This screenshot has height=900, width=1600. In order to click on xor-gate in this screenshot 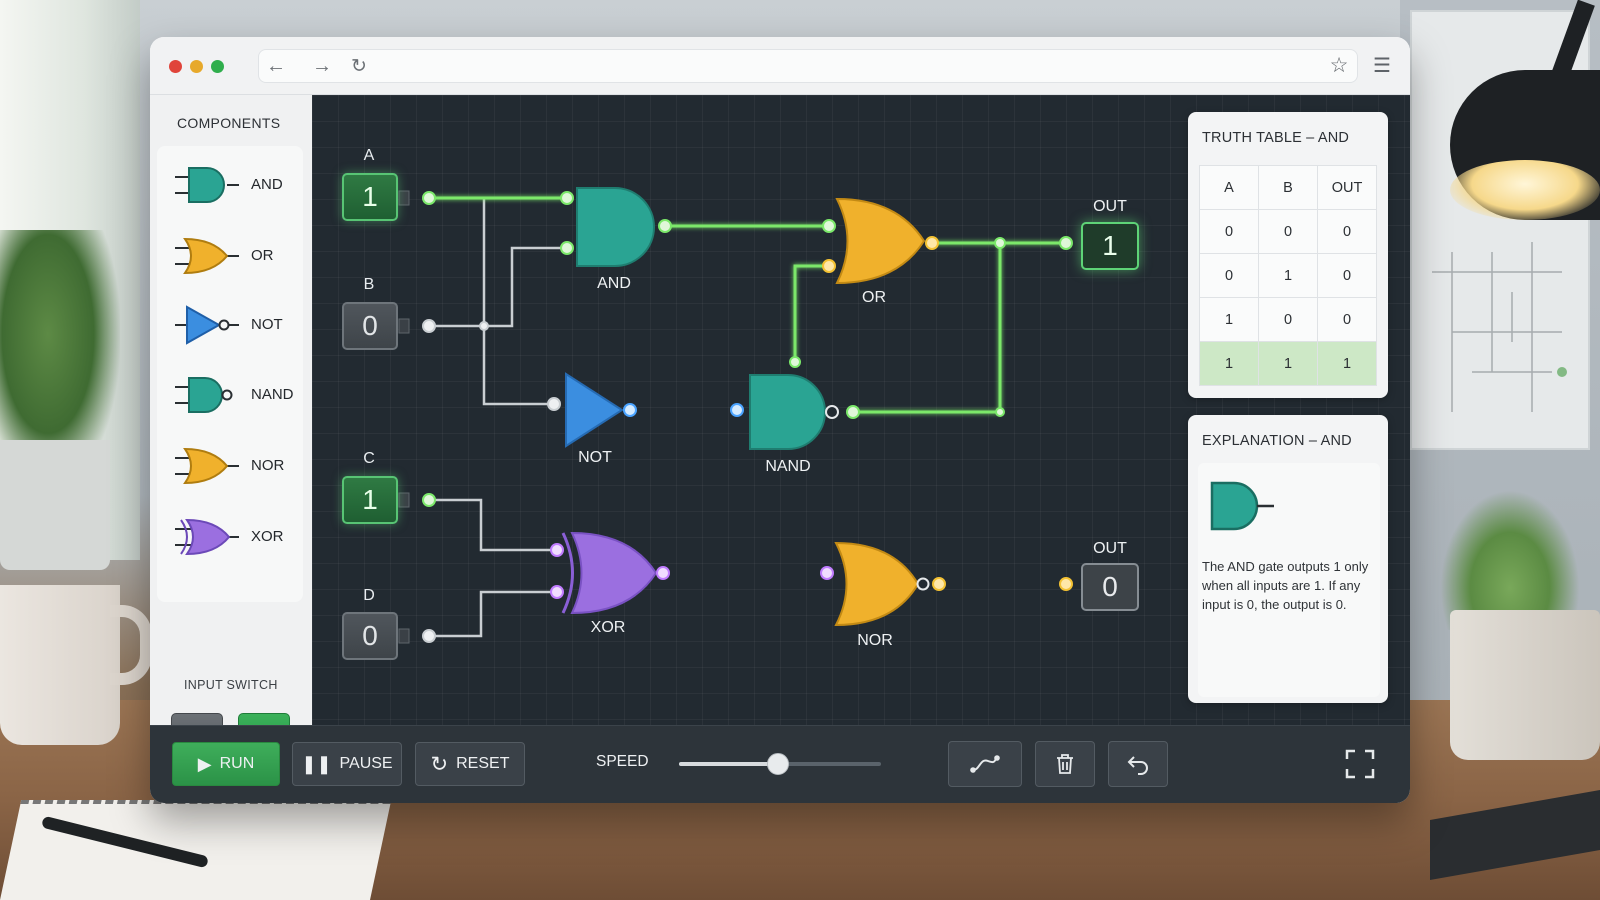, I will do `click(614, 573)`.